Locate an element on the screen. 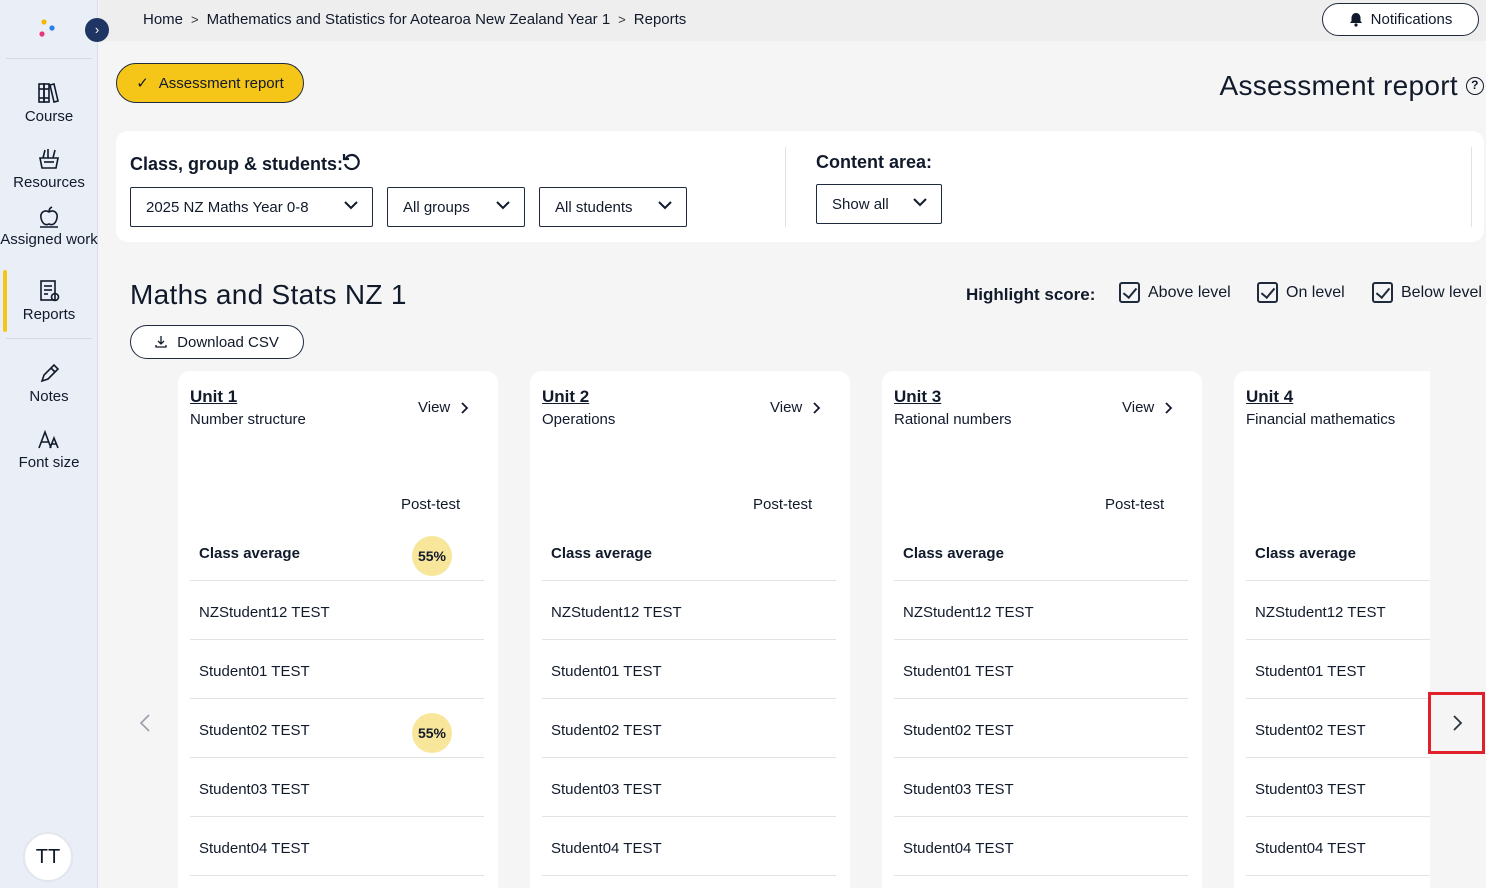  sidebar-item-font-size: Font size is located at coordinates (49, 449).